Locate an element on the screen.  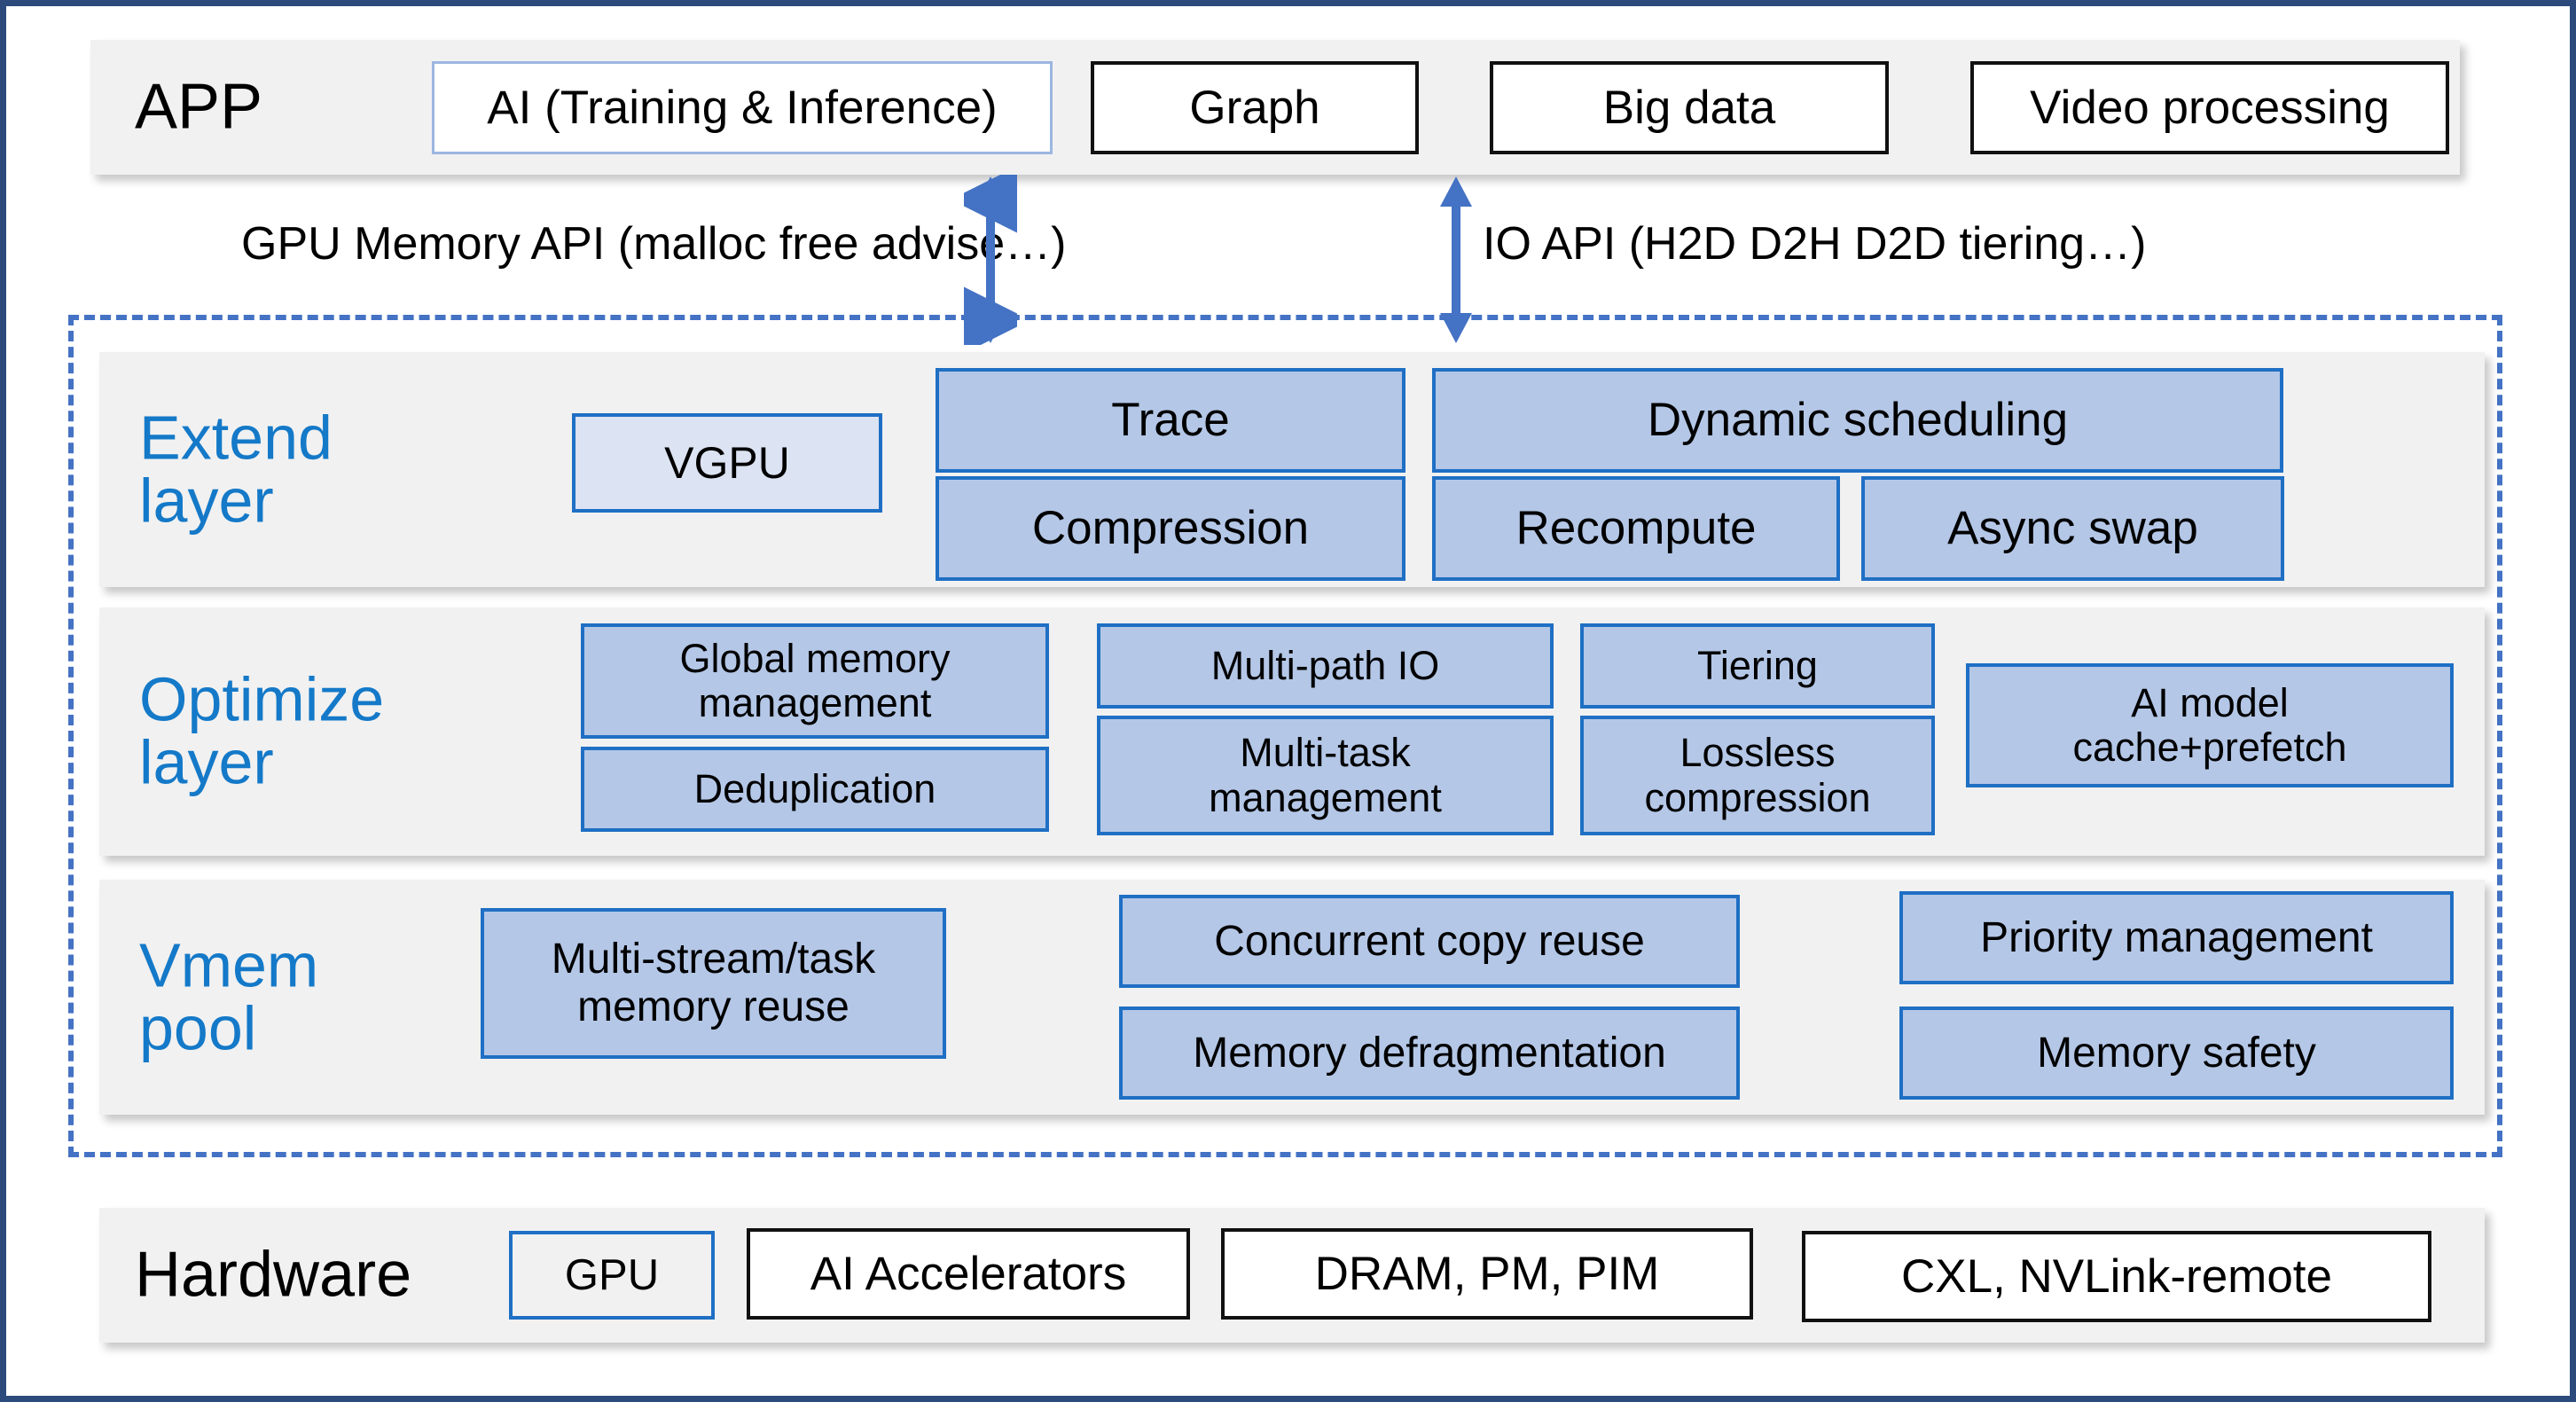
vmem-item-concurrent-copy-reuse: Concurrent copy reuse is located at coordinates (1429, 942).